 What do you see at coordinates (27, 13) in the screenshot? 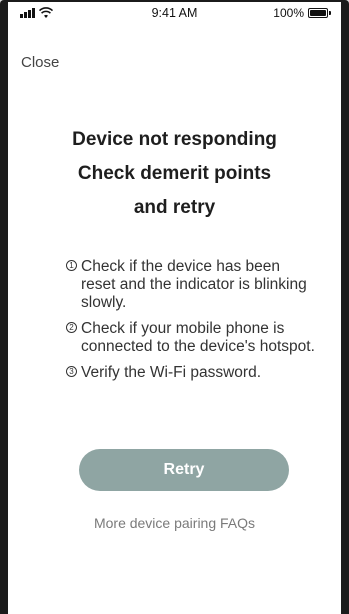
I see `cellular-signal-icon` at bounding box center [27, 13].